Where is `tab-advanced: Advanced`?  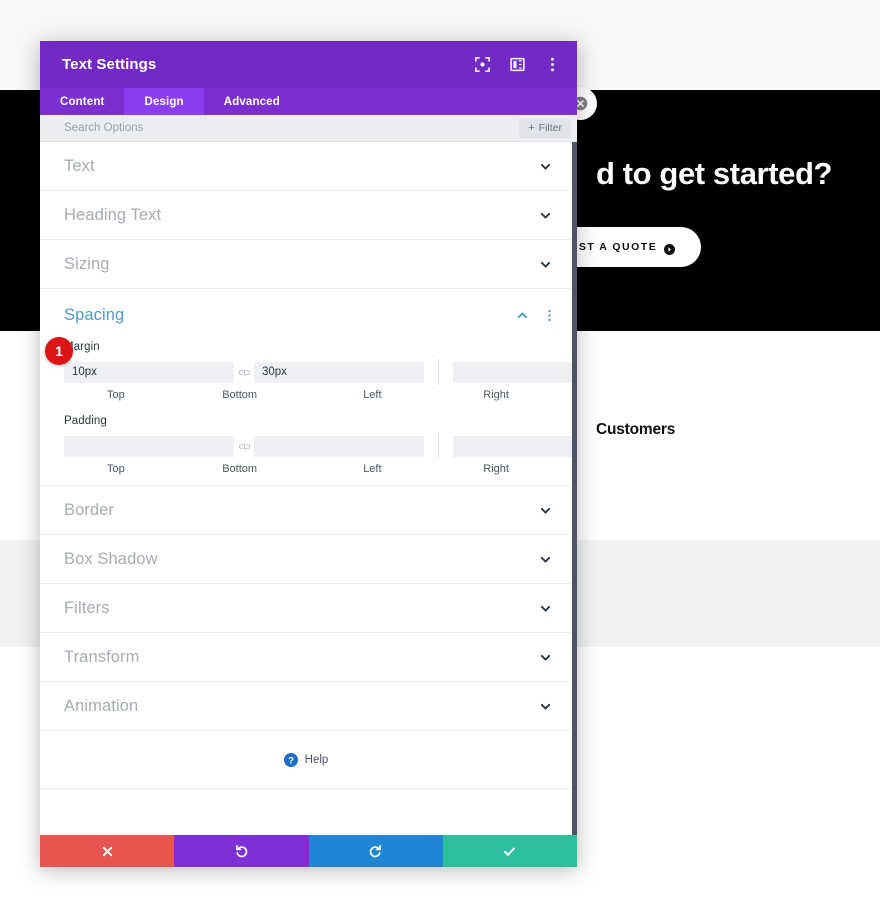
tab-advanced: Advanced is located at coordinates (252, 101).